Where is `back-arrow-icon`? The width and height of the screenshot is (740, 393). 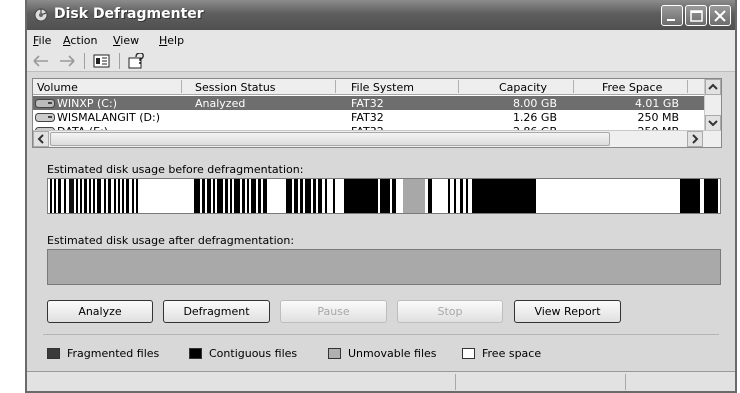
back-arrow-icon is located at coordinates (41, 61).